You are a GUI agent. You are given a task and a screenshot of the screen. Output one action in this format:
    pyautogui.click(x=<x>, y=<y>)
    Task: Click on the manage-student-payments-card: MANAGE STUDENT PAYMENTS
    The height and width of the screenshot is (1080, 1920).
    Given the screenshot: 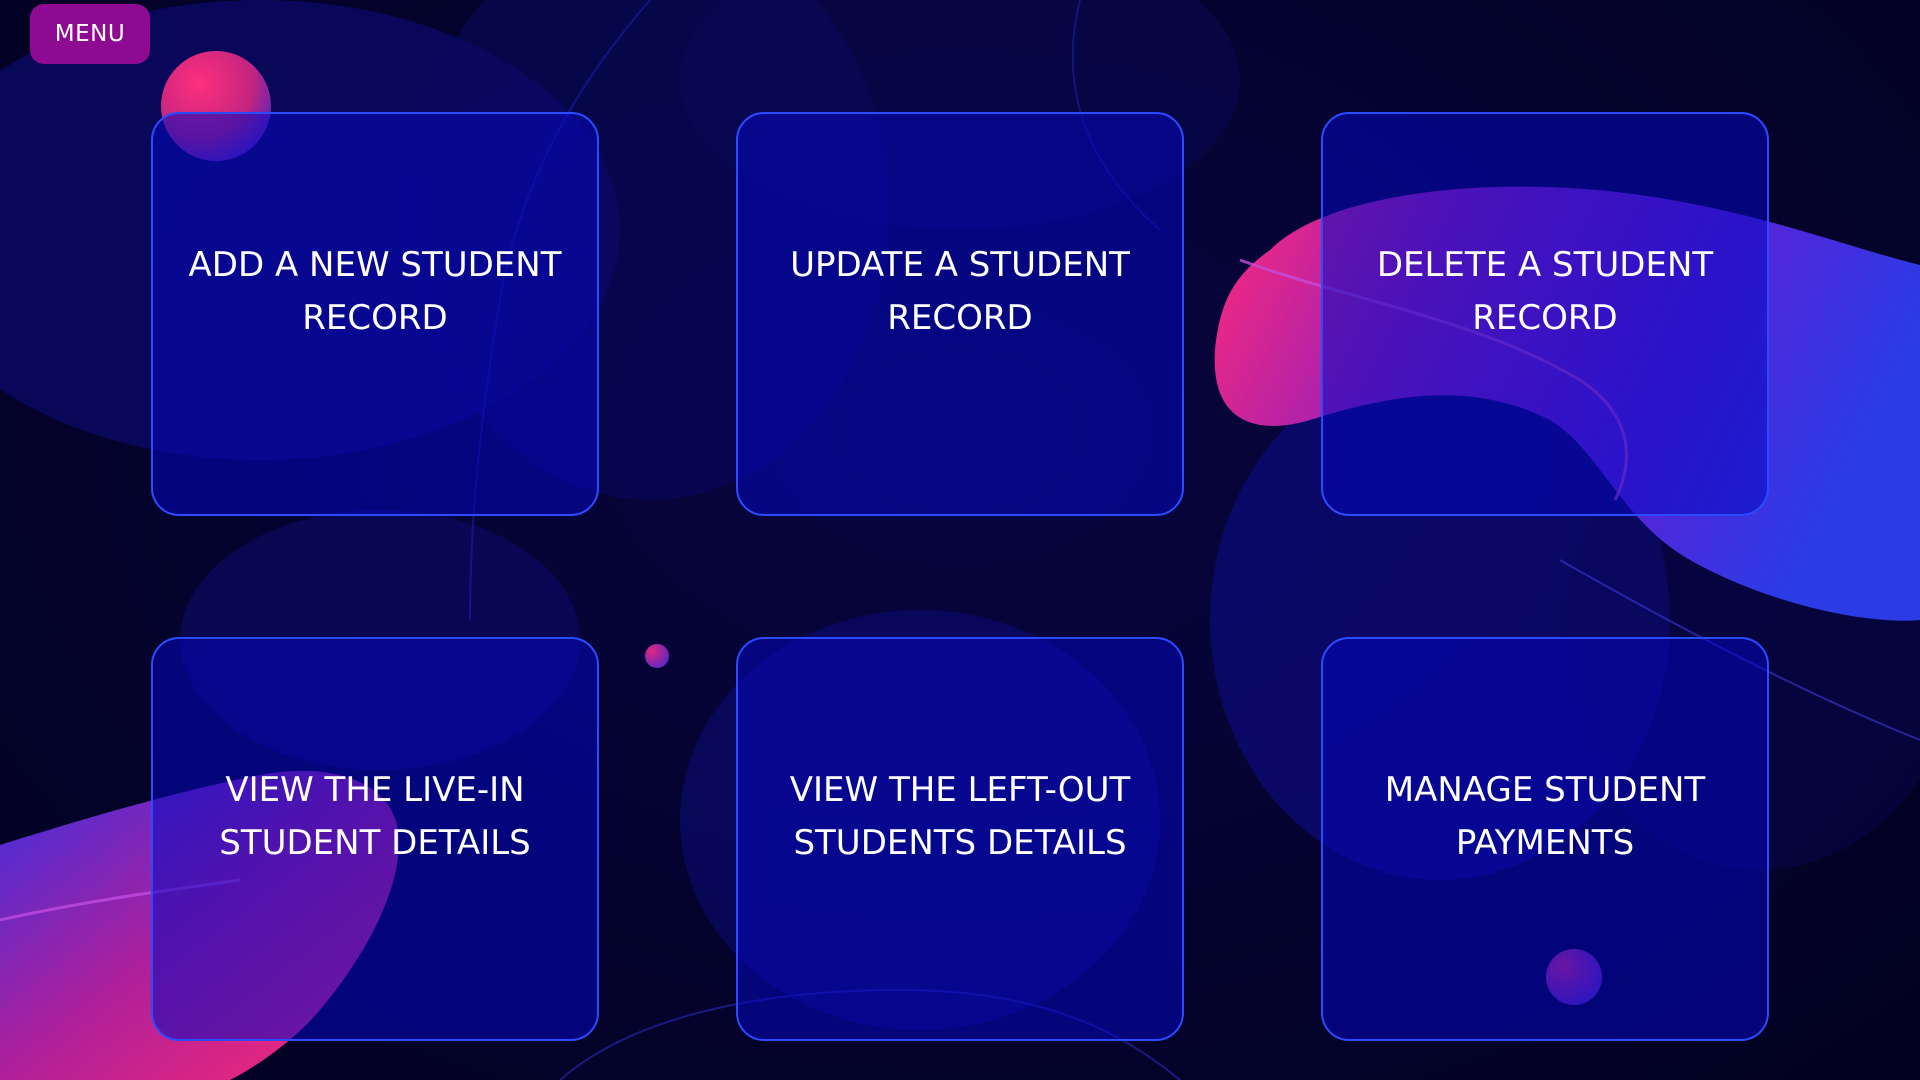 What is the action you would take?
    pyautogui.click(x=1545, y=839)
    